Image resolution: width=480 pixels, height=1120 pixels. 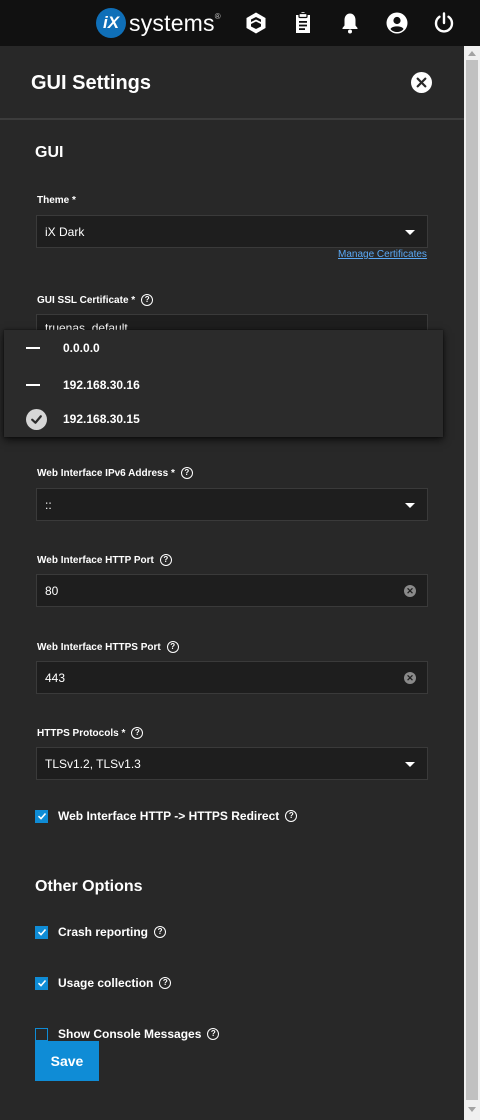 What do you see at coordinates (232, 590) in the screenshot?
I see `http-port-input: 80 ✕` at bounding box center [232, 590].